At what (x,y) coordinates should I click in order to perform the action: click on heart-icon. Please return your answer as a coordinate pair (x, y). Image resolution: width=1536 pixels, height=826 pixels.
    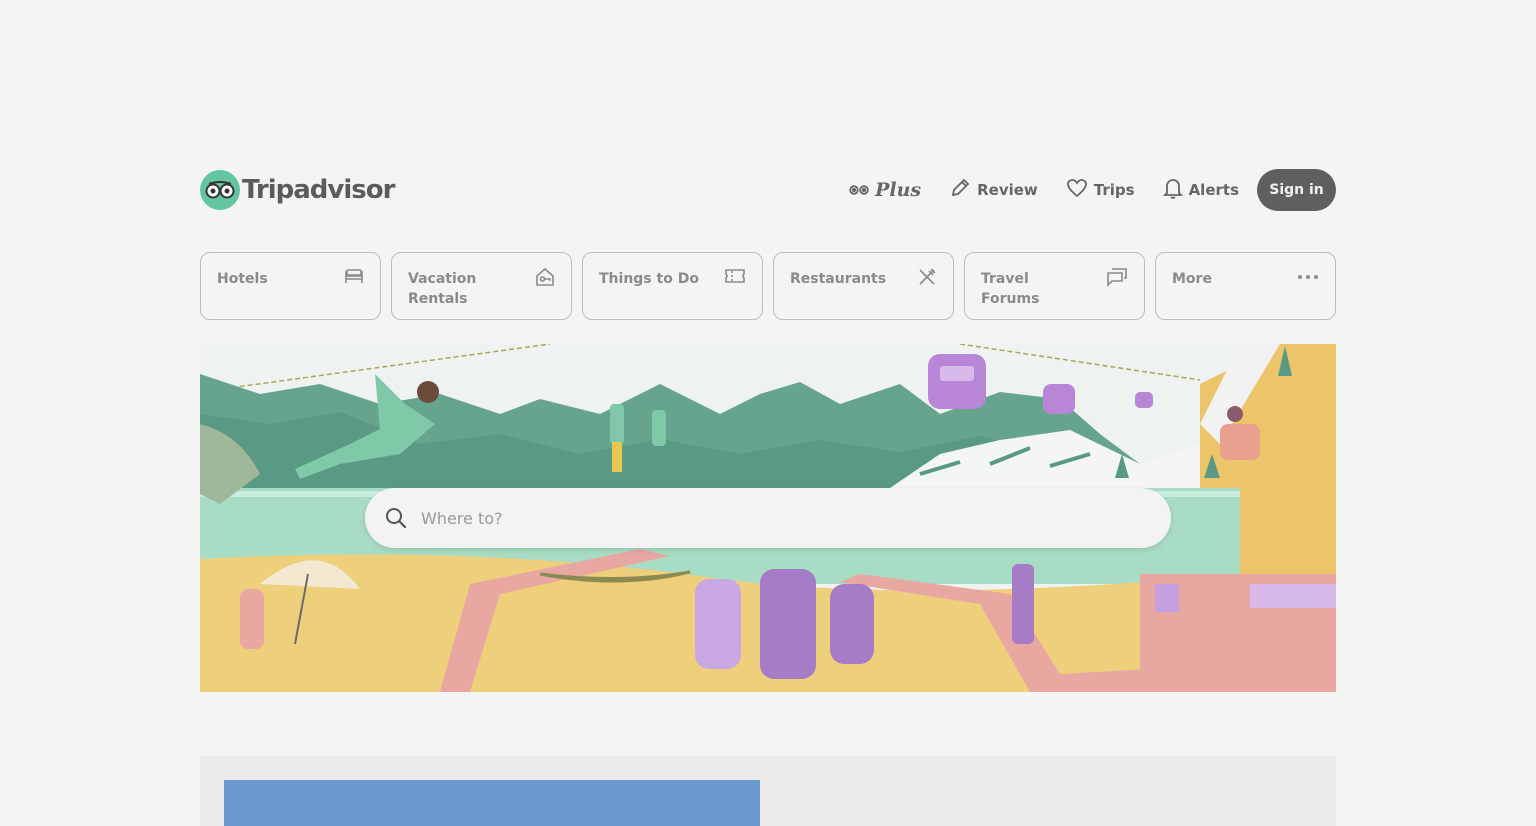
    Looking at the image, I should click on (1077, 190).